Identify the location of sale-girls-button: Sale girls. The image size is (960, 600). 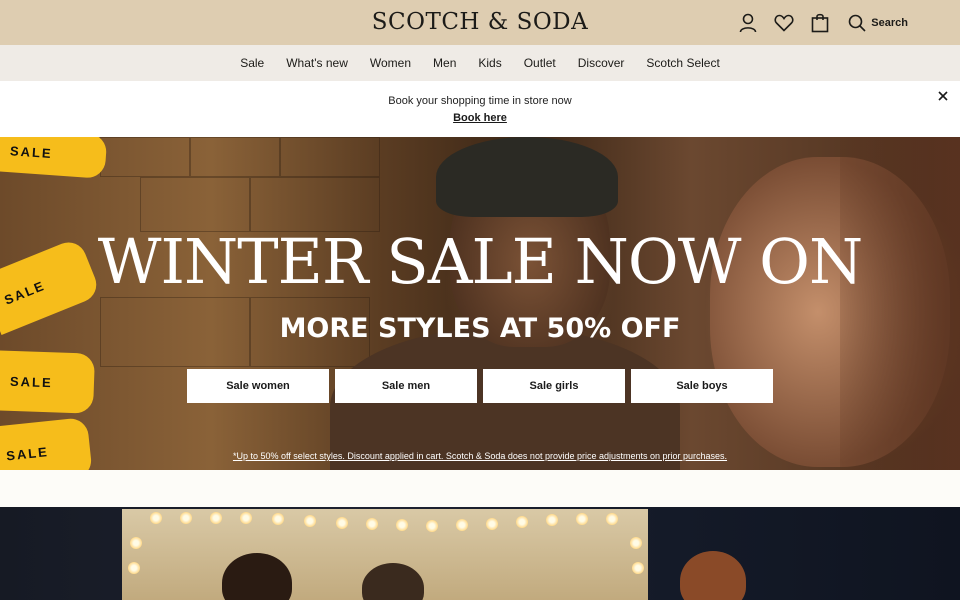
(554, 386).